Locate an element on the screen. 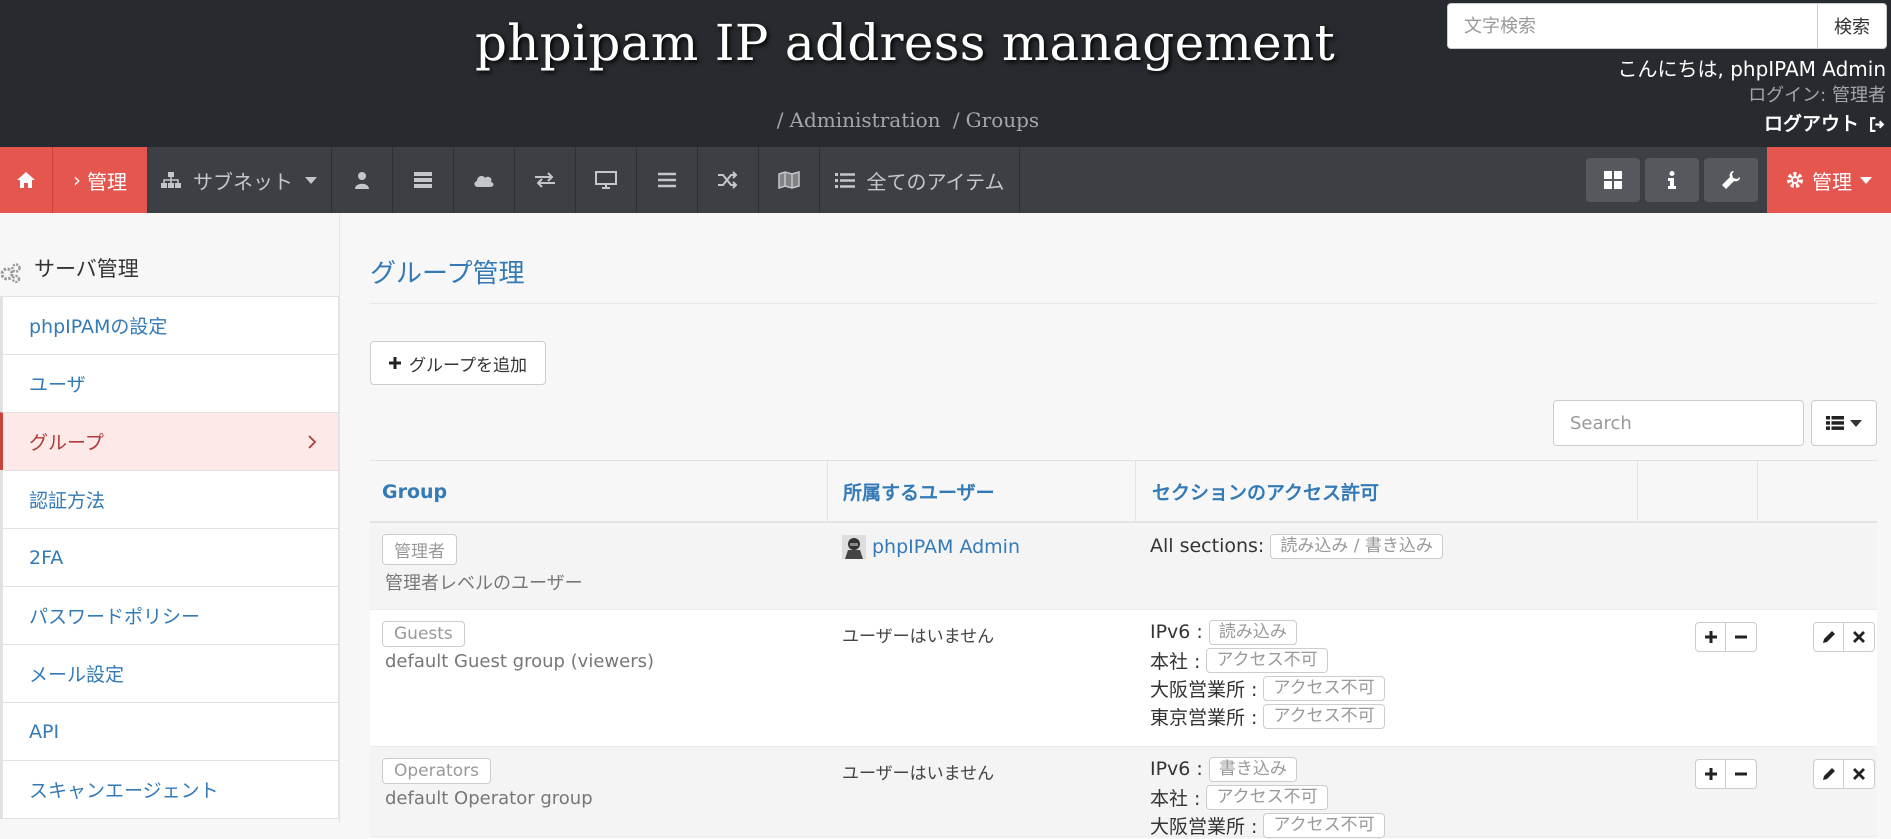  sidebar-item-label: API is located at coordinates (44, 731).